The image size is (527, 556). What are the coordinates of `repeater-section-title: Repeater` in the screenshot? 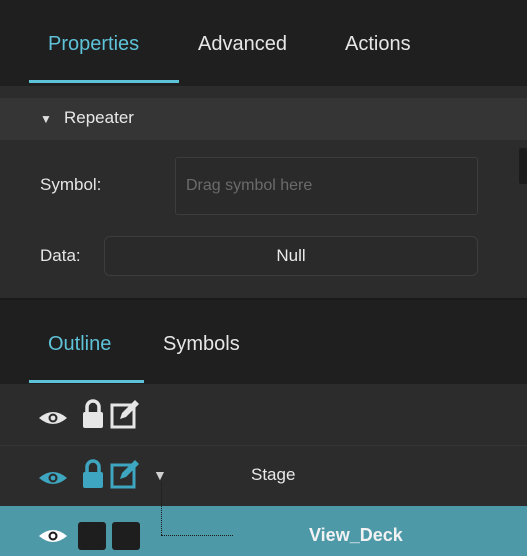 It's located at (99, 117).